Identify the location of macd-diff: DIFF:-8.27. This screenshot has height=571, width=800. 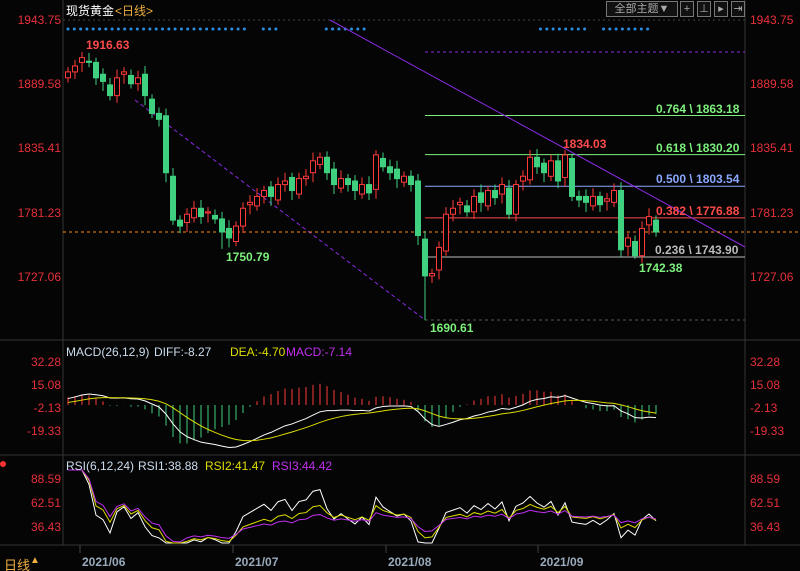
(183, 352).